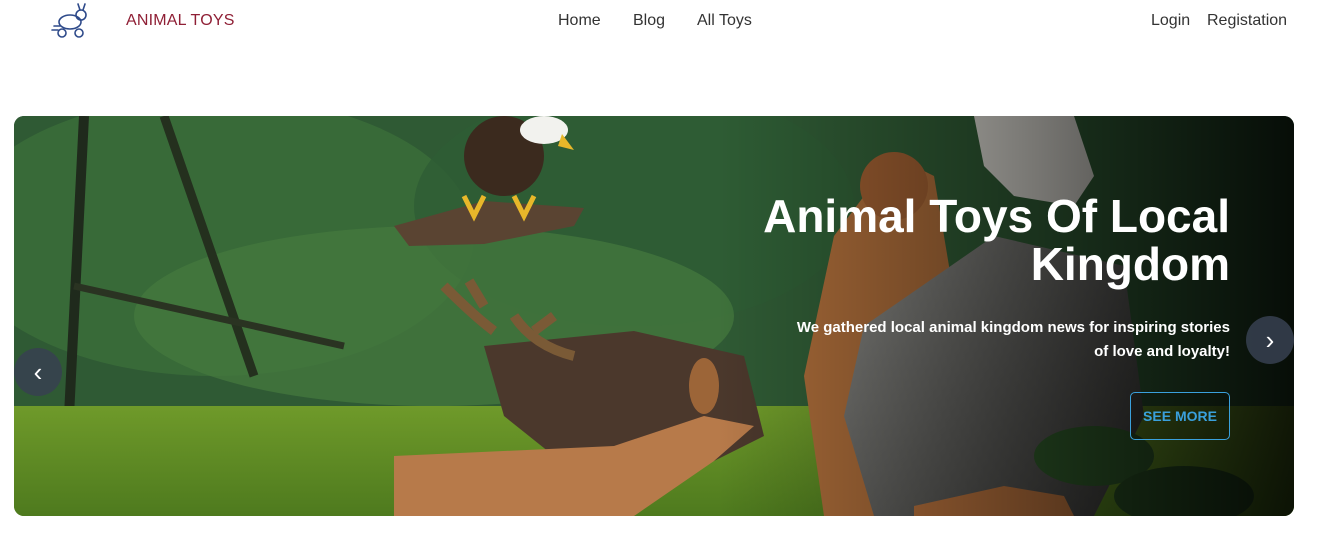 This screenshot has width=1324, height=560. What do you see at coordinates (71, 21) in the screenshot?
I see `rabbit-logo-icon` at bounding box center [71, 21].